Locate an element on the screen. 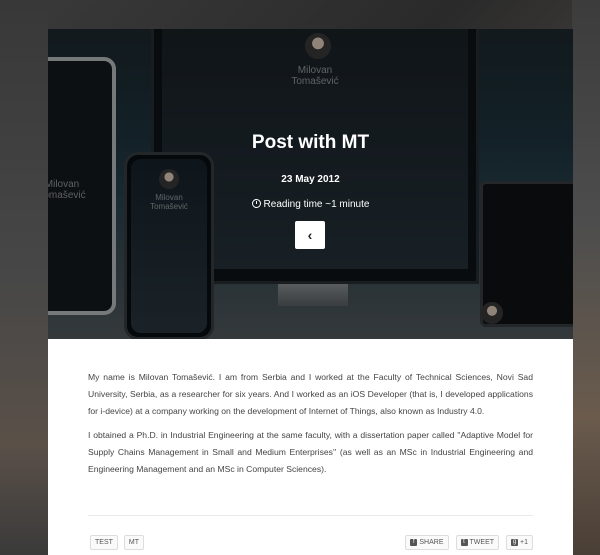 Image resolution: width=600 pixels, height=555 pixels. background-right is located at coordinates (586, 277).